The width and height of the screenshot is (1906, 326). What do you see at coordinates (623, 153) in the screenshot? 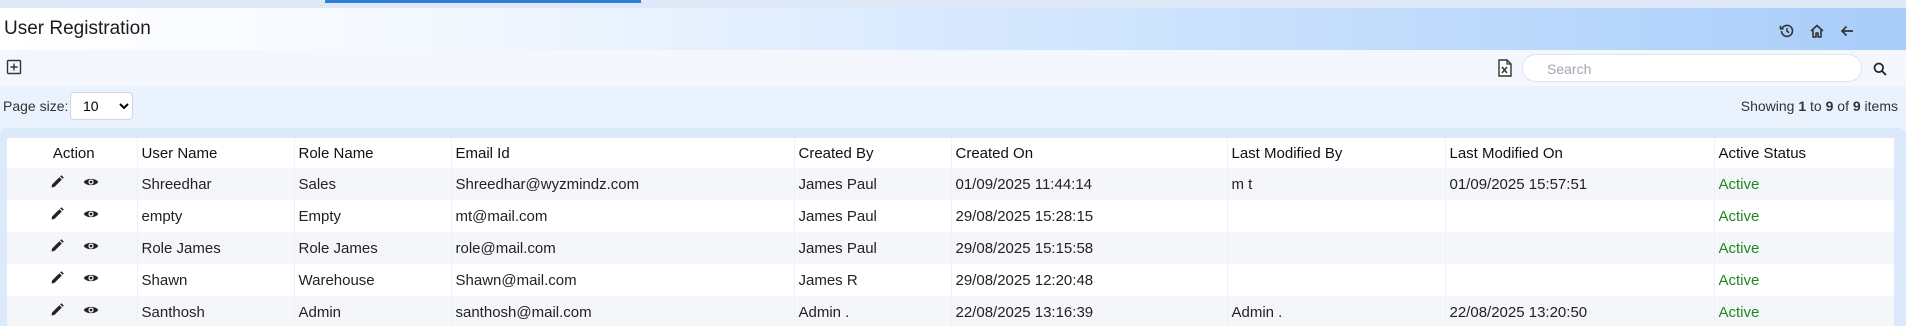
I see `column-header-email: Email Id` at bounding box center [623, 153].